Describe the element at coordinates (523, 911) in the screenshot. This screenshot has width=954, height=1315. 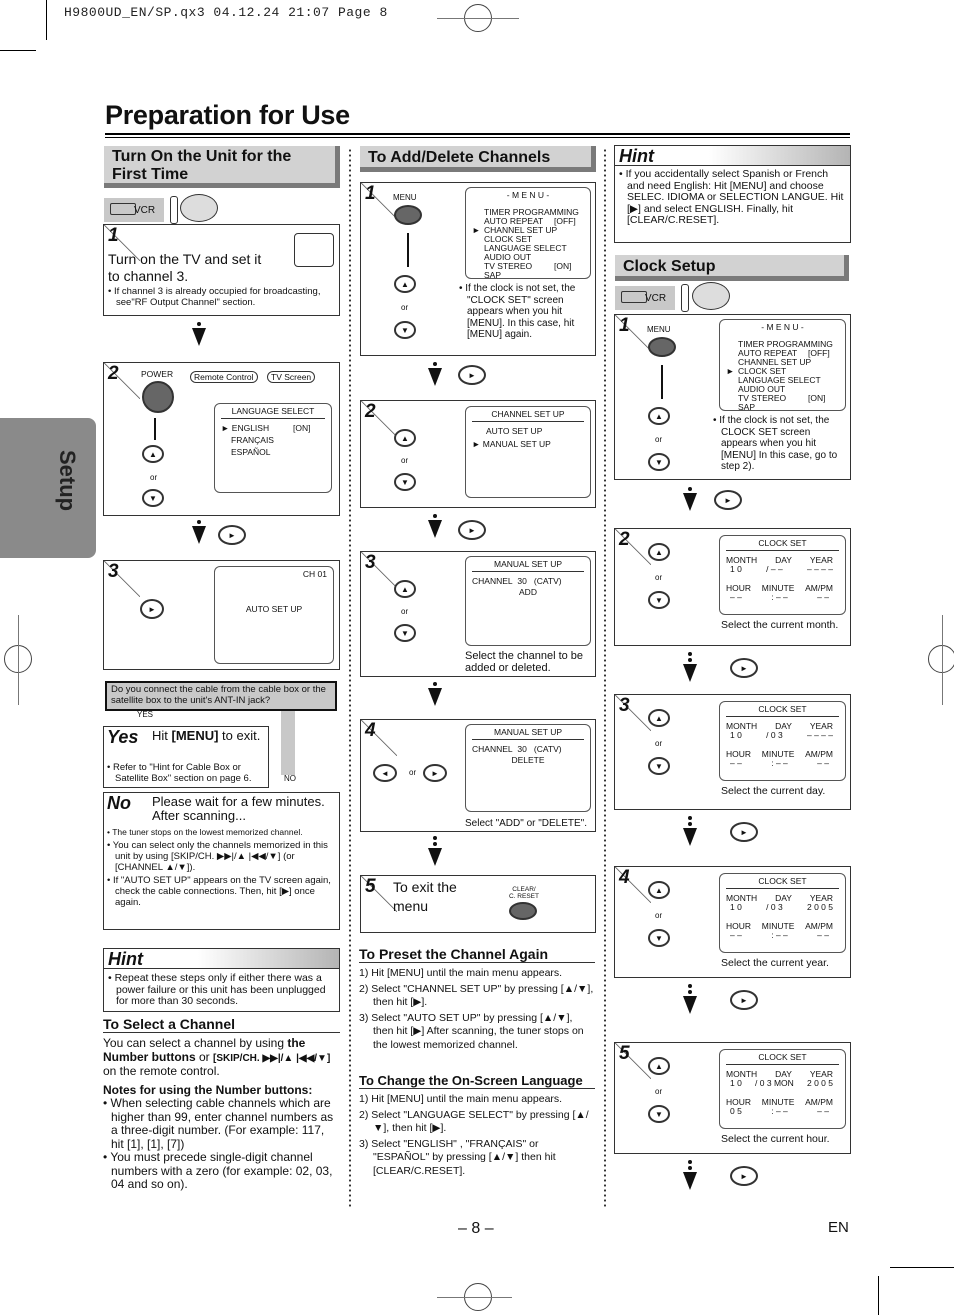
I see `clear-reset-button` at that location.